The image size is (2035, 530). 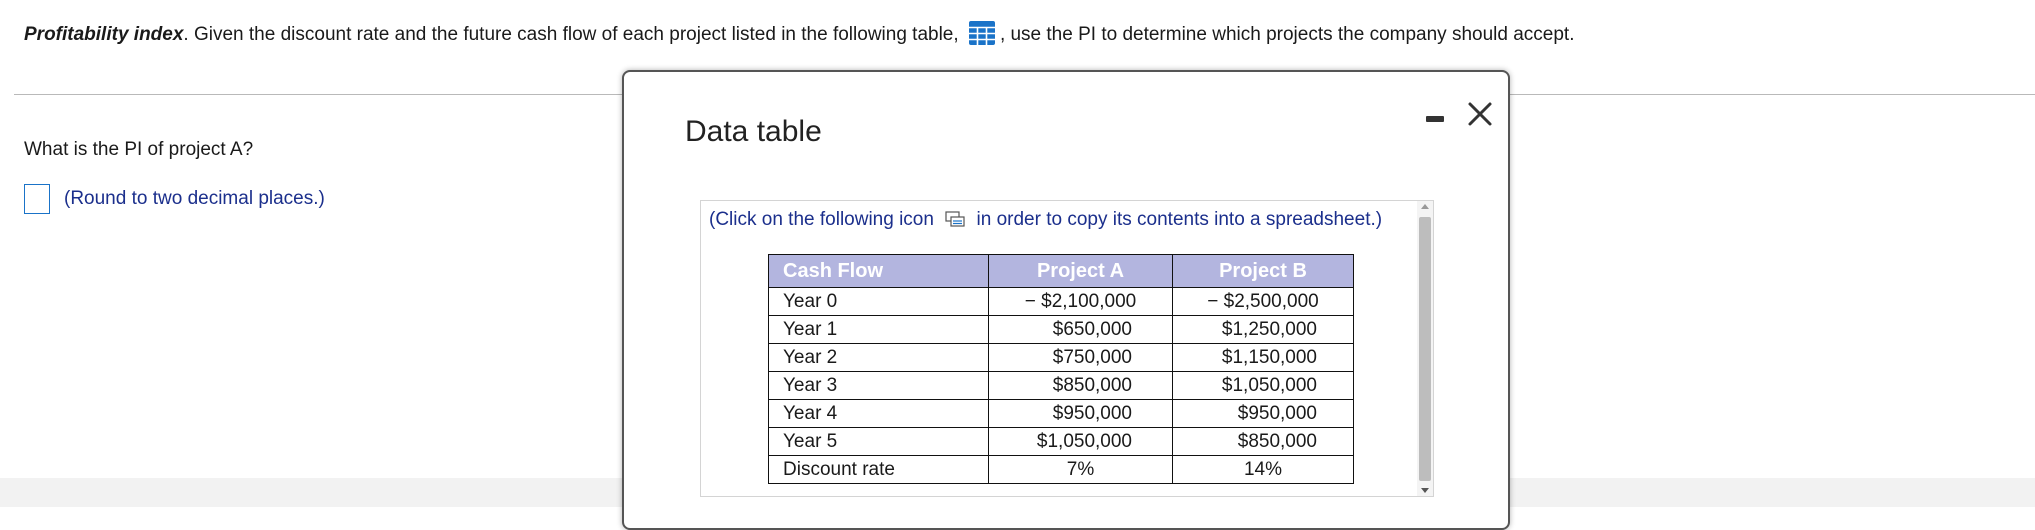 What do you see at coordinates (1425, 490) in the screenshot?
I see `scroll-down-arrow-icon` at bounding box center [1425, 490].